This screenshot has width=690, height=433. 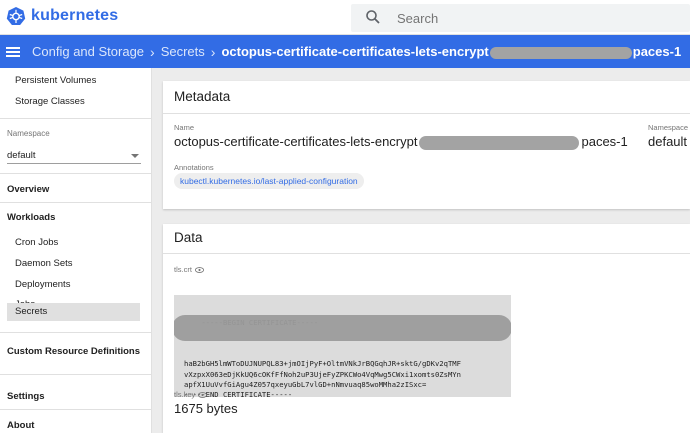 What do you see at coordinates (36, 242) in the screenshot?
I see `sidebar-item-cron-jobs: Cron Jobs` at bounding box center [36, 242].